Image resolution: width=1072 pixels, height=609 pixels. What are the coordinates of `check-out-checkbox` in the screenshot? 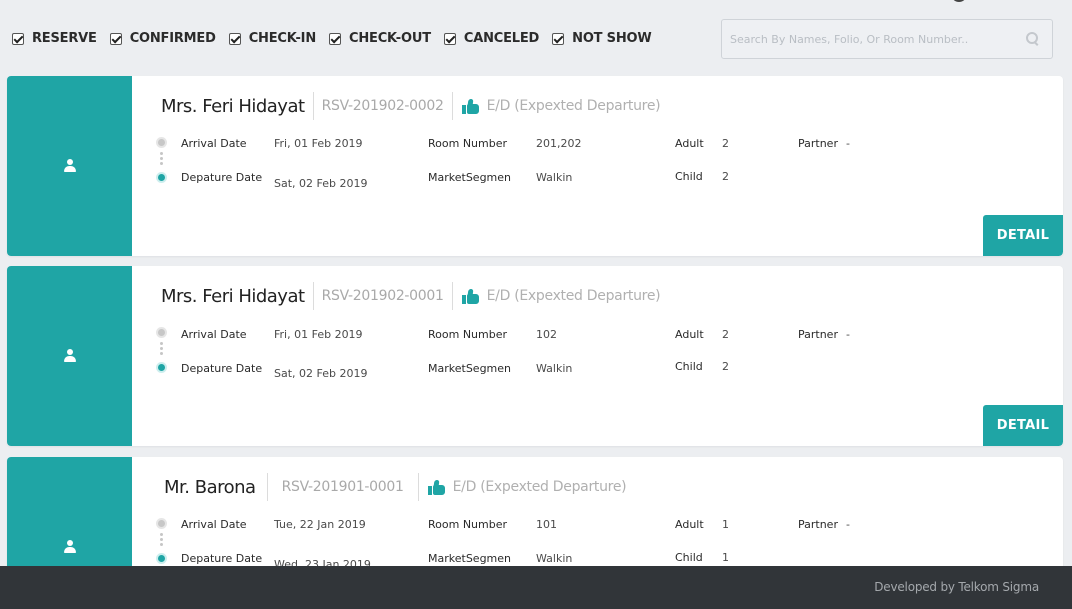 It's located at (335, 38).